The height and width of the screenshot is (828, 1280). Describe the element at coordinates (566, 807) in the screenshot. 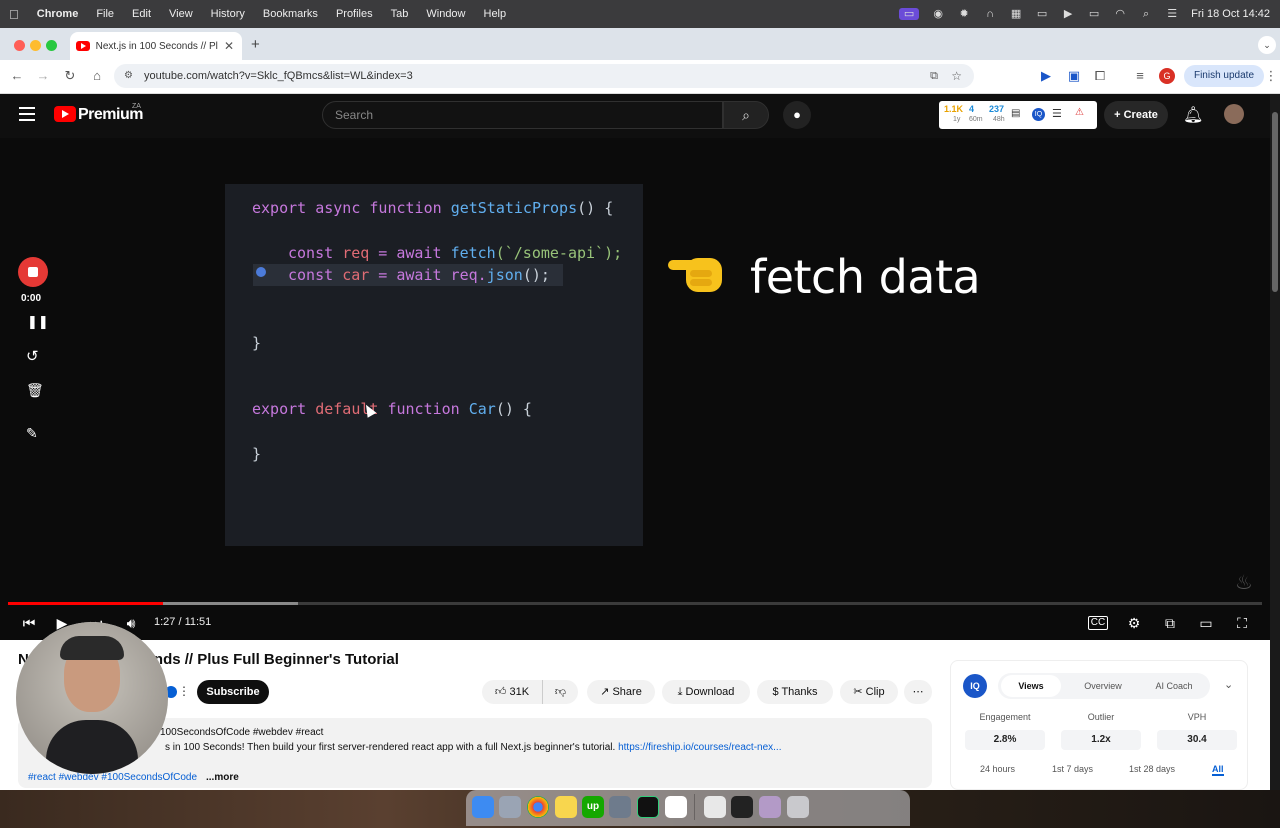

I see `notes-icon` at that location.